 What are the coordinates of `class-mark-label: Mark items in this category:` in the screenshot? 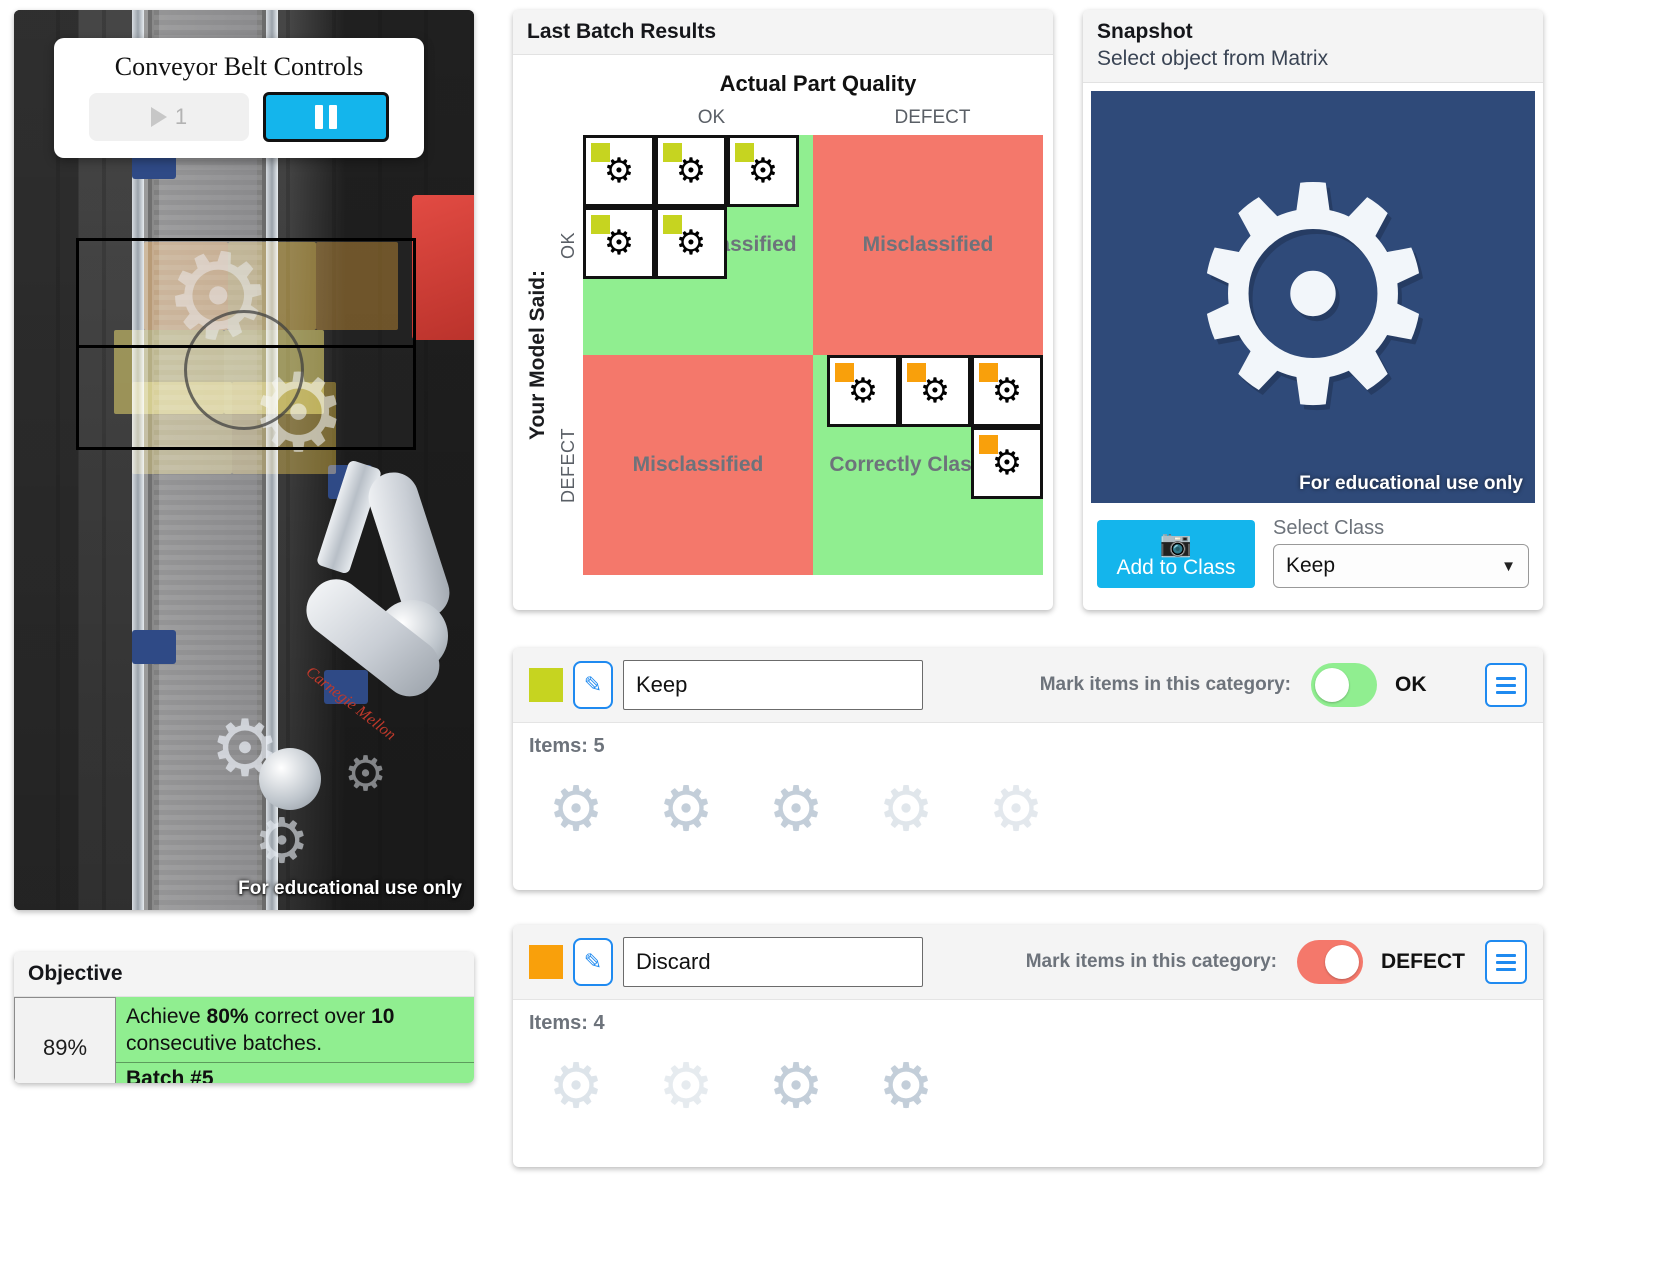 It's located at (1151, 961).